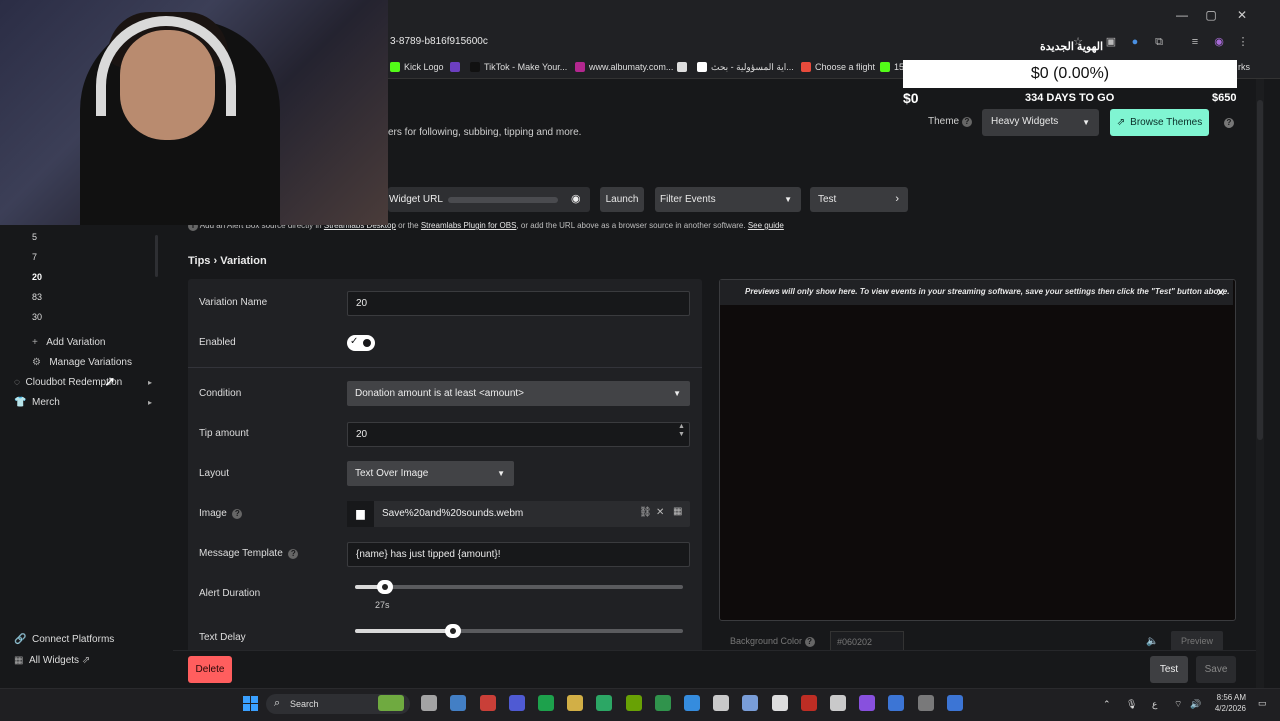 The height and width of the screenshot is (721, 1280). Describe the element at coordinates (1107, 704) in the screenshot. I see `chevron-up-icon: ⌃` at that location.